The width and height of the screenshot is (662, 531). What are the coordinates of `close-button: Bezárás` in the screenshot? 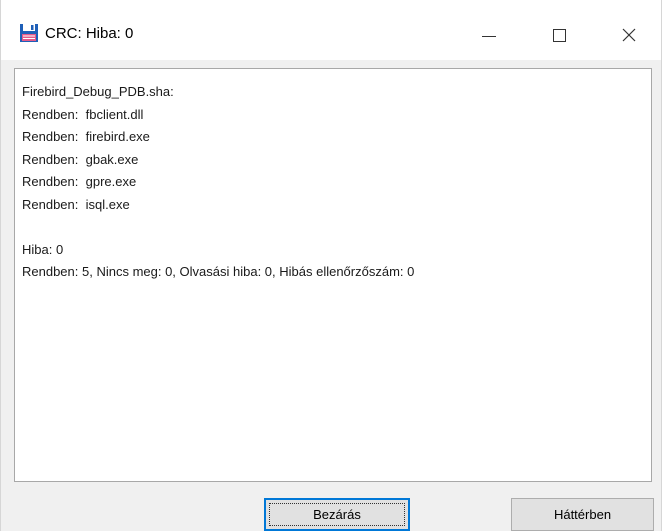 It's located at (337, 514).